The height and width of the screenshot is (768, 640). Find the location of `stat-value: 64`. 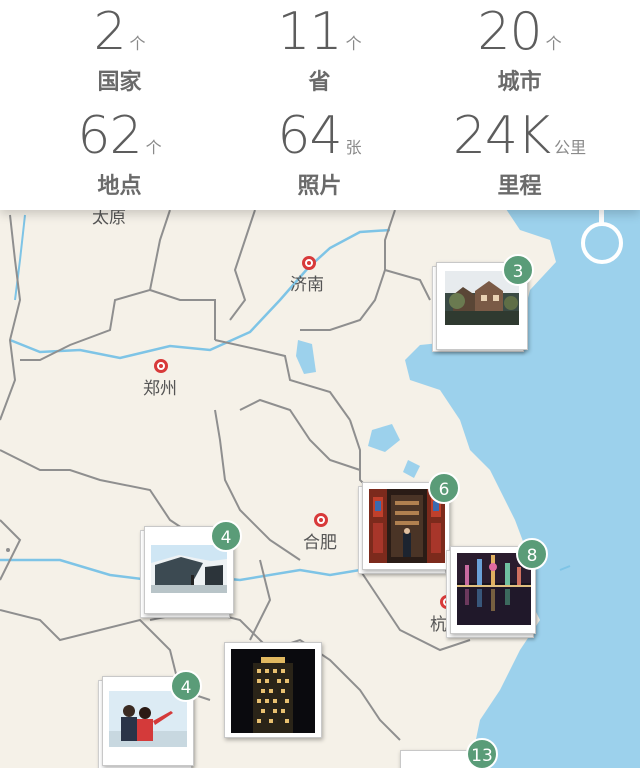

stat-value: 64 is located at coordinates (309, 136).